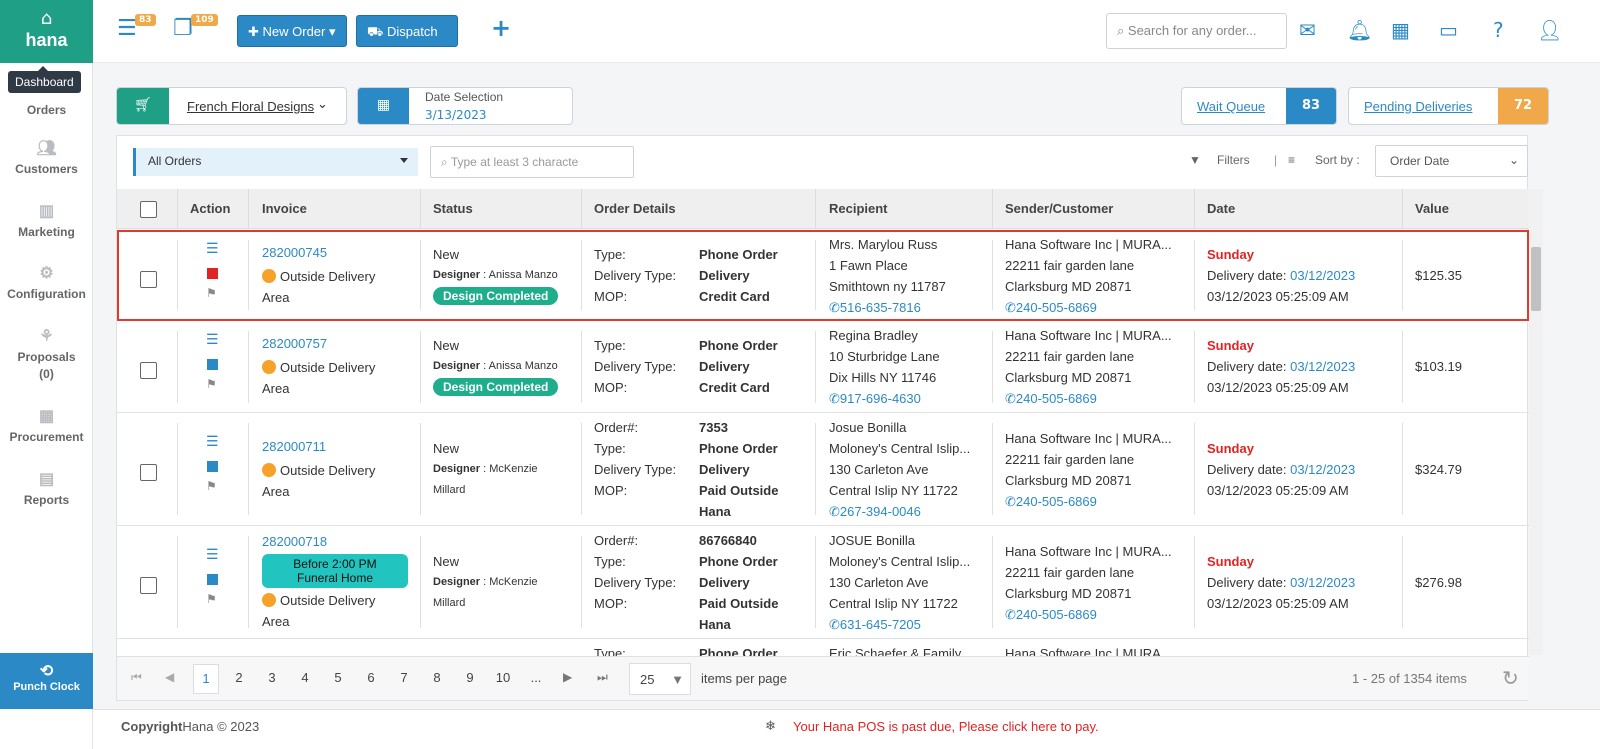  Describe the element at coordinates (1359, 30) in the screenshot. I see `bell-icon: 🔔︎` at that location.